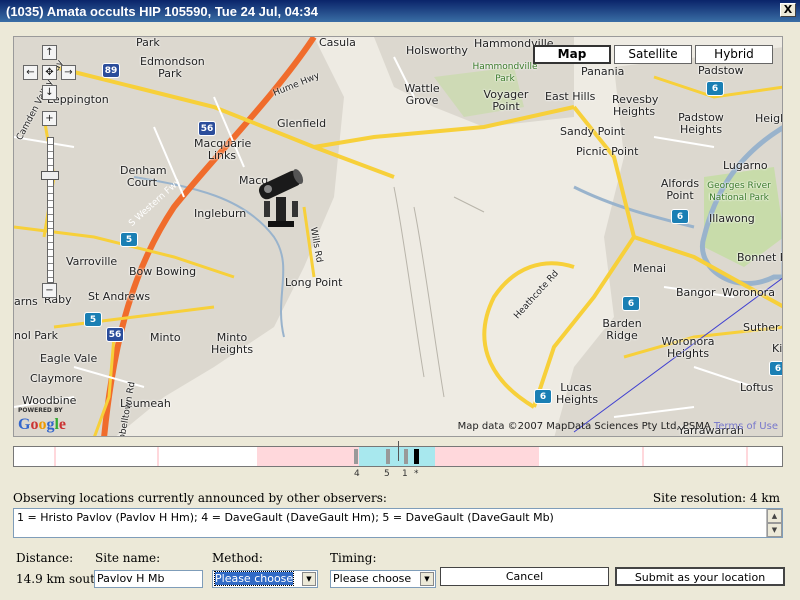 The width and height of the screenshot is (800, 600). Describe the element at coordinates (45, 558) in the screenshot. I see `distance-label: Distance:` at that location.